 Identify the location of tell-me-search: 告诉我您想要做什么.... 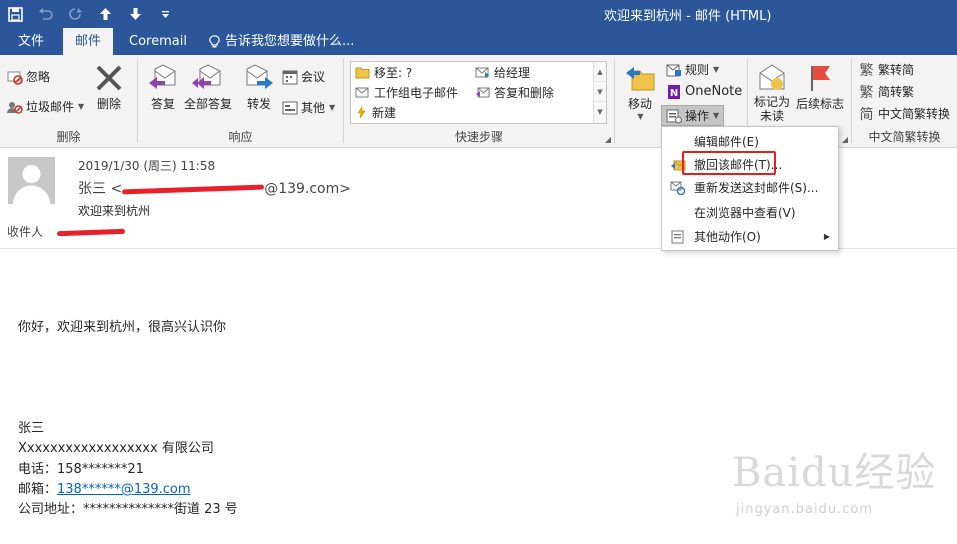
(281, 41).